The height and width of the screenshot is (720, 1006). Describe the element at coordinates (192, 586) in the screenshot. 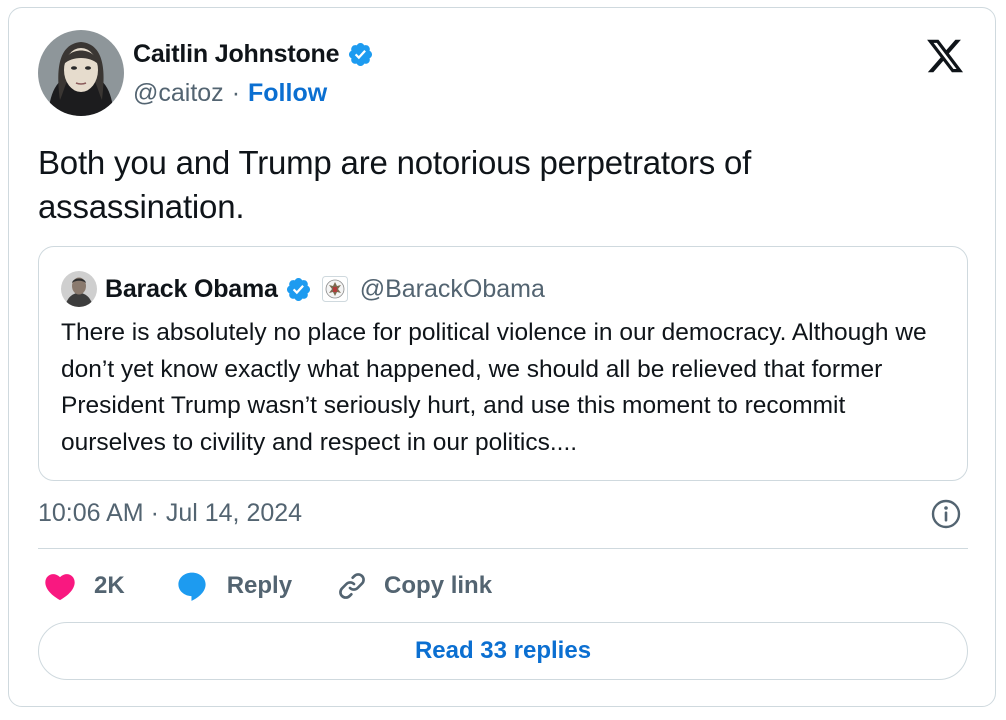

I see `reply-bubble-icon` at that location.